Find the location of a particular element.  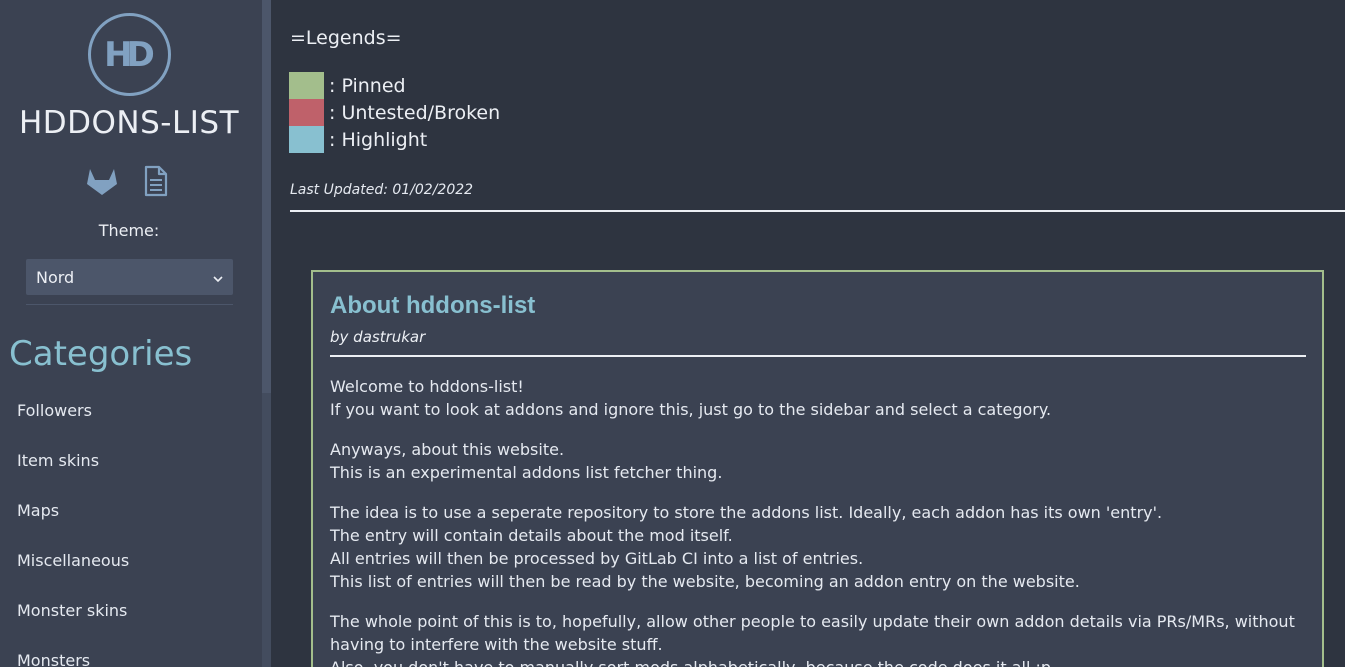

last-updated: Last Updated: 01/02/2022 is located at coordinates (382, 190).